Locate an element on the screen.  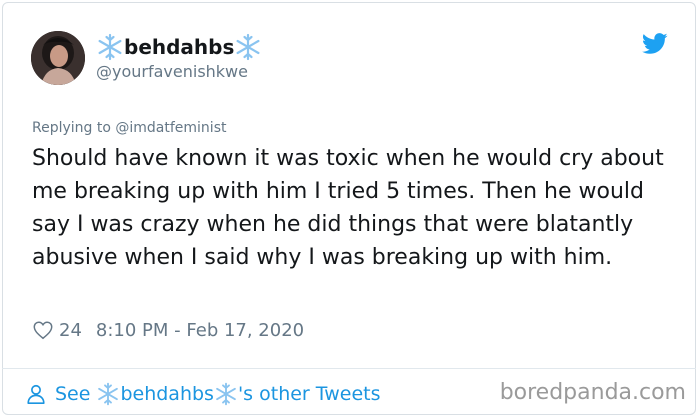
see-label: See is located at coordinates (73, 394).